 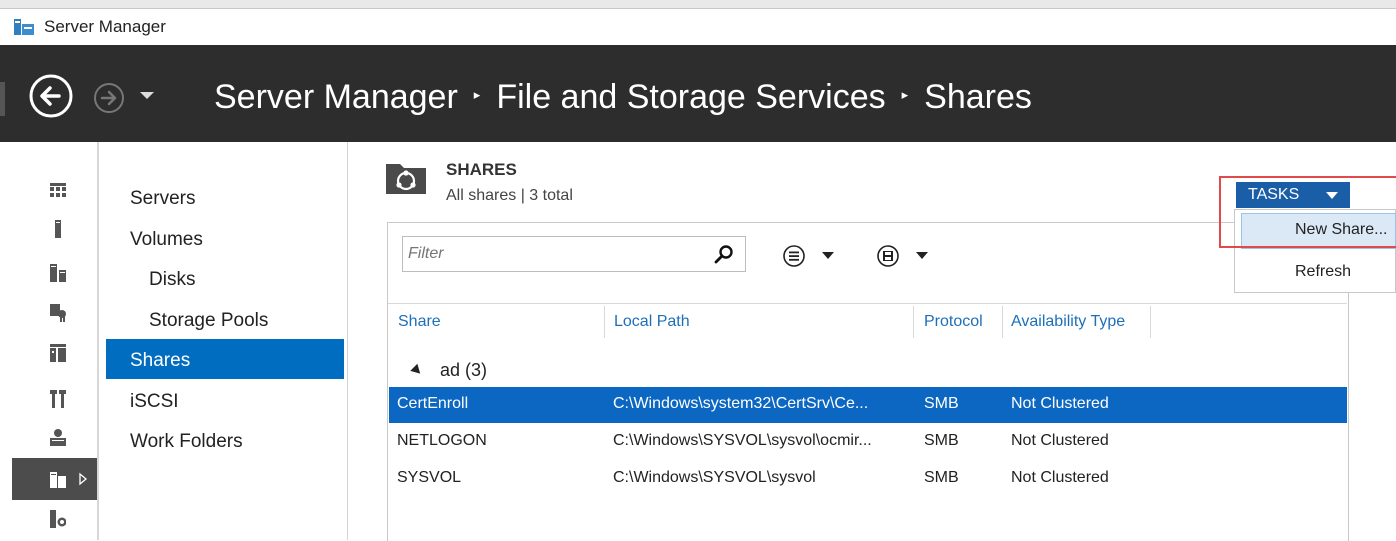 I want to click on column-header-local-path: Local Path, so click(x=652, y=322).